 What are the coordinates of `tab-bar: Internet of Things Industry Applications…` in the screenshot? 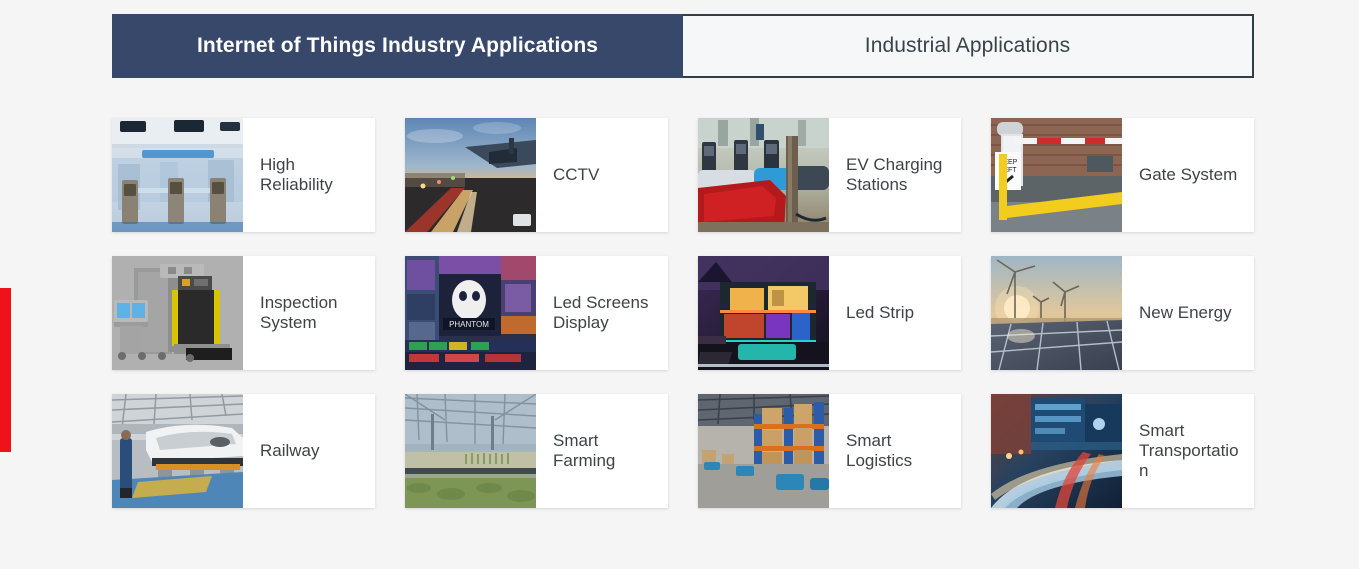 It's located at (683, 46).